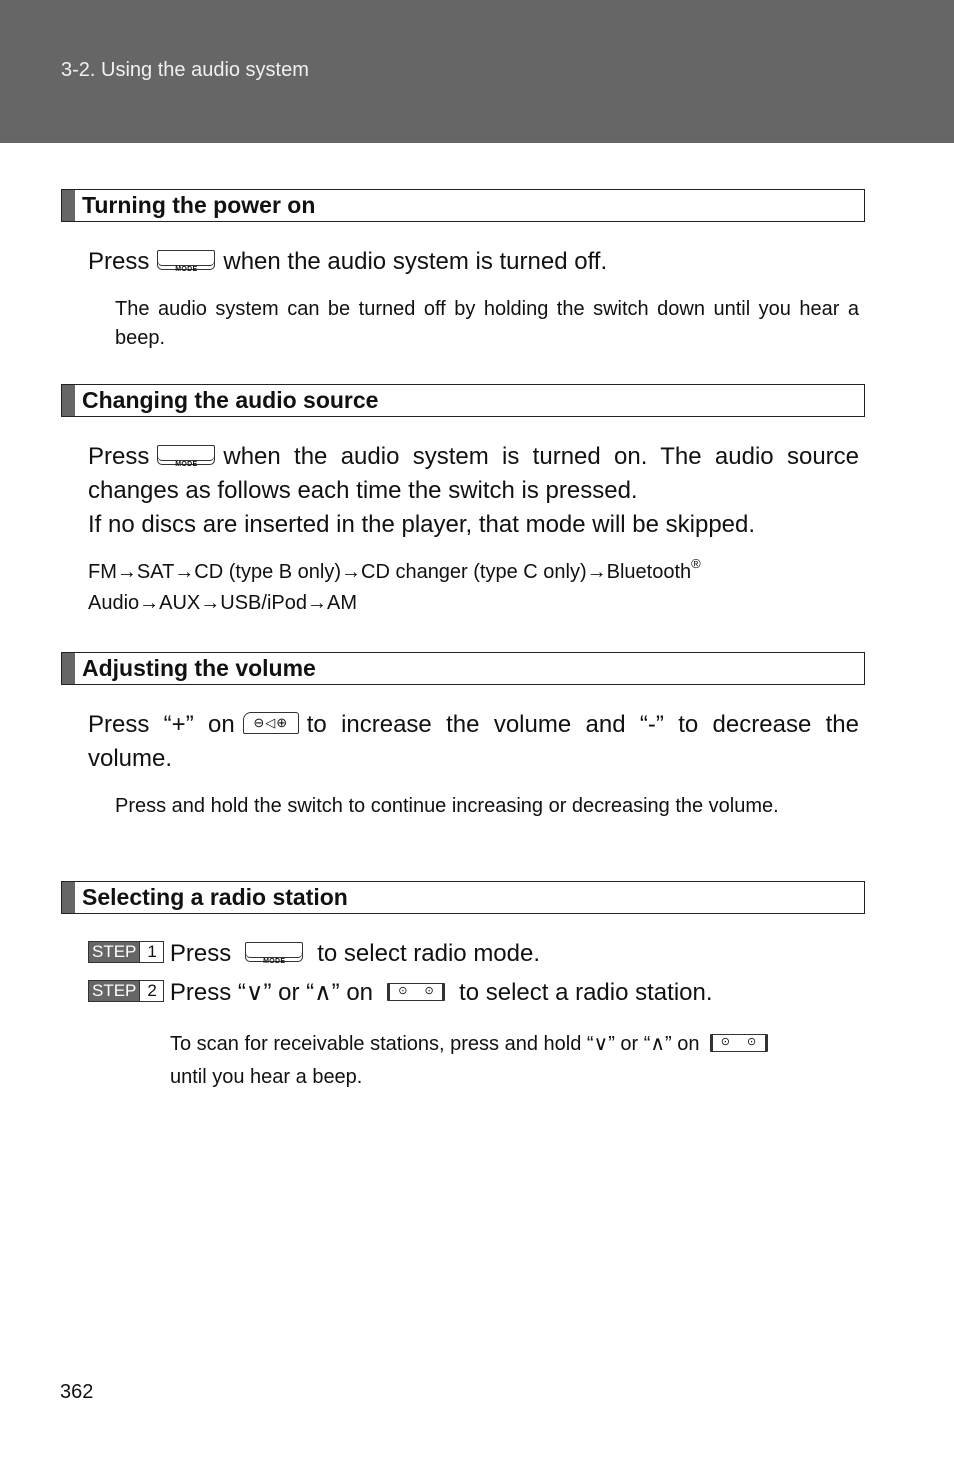 The height and width of the screenshot is (1475, 954). Describe the element at coordinates (463, 668) in the screenshot. I see `section-heading-volume: Adjusting the volume` at that location.